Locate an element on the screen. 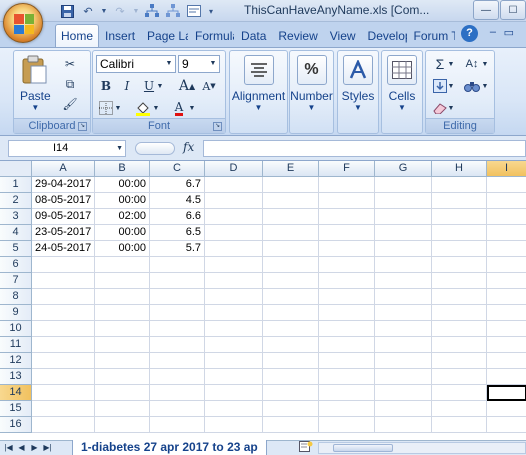  cell-d12 is located at coordinates (234, 361).